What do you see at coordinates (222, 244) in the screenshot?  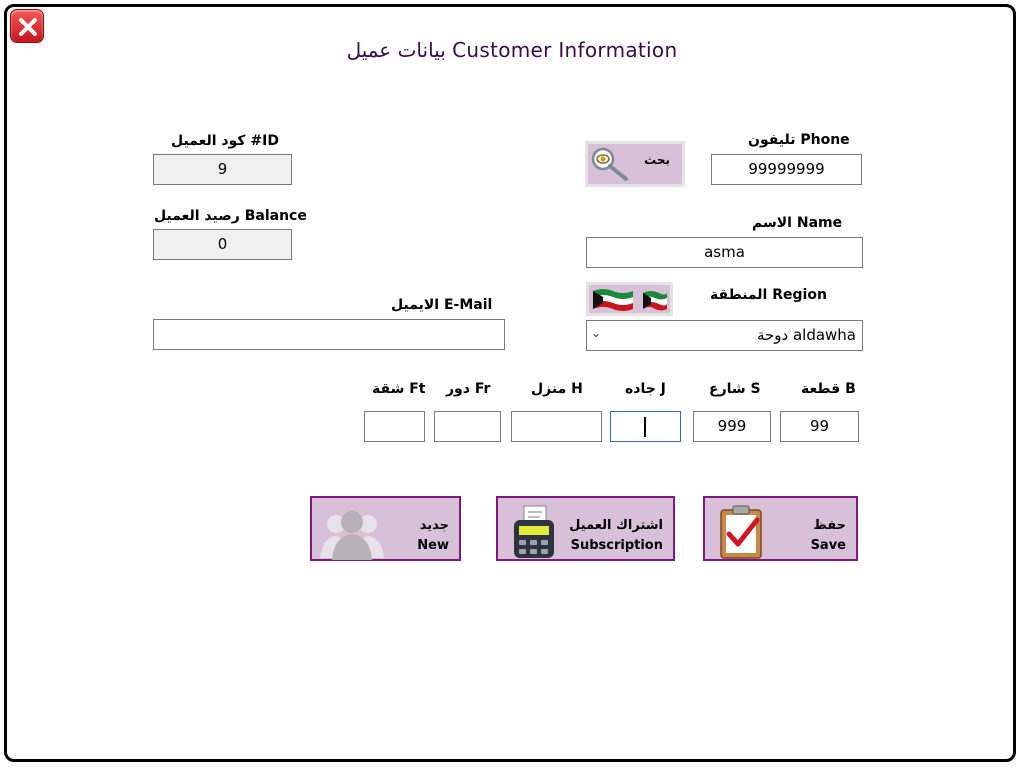 I see `balance-field: 0` at bounding box center [222, 244].